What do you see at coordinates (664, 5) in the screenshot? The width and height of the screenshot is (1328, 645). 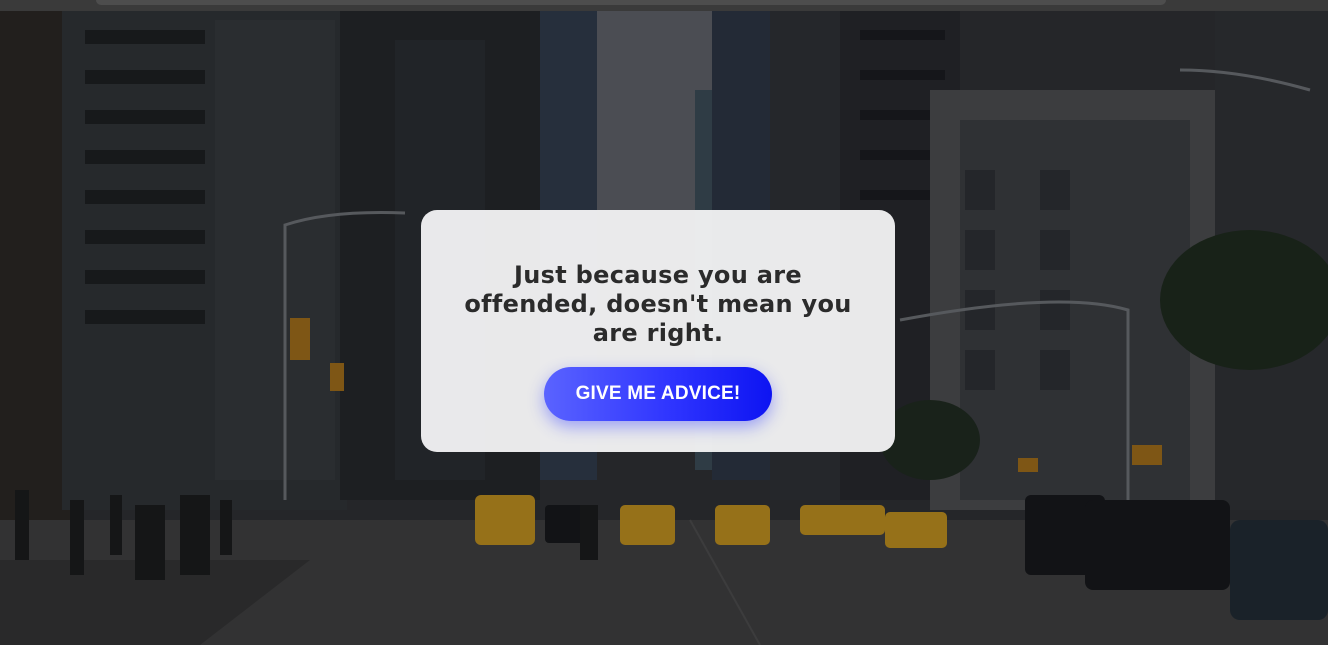 I see `top-scrollbar-strip` at bounding box center [664, 5].